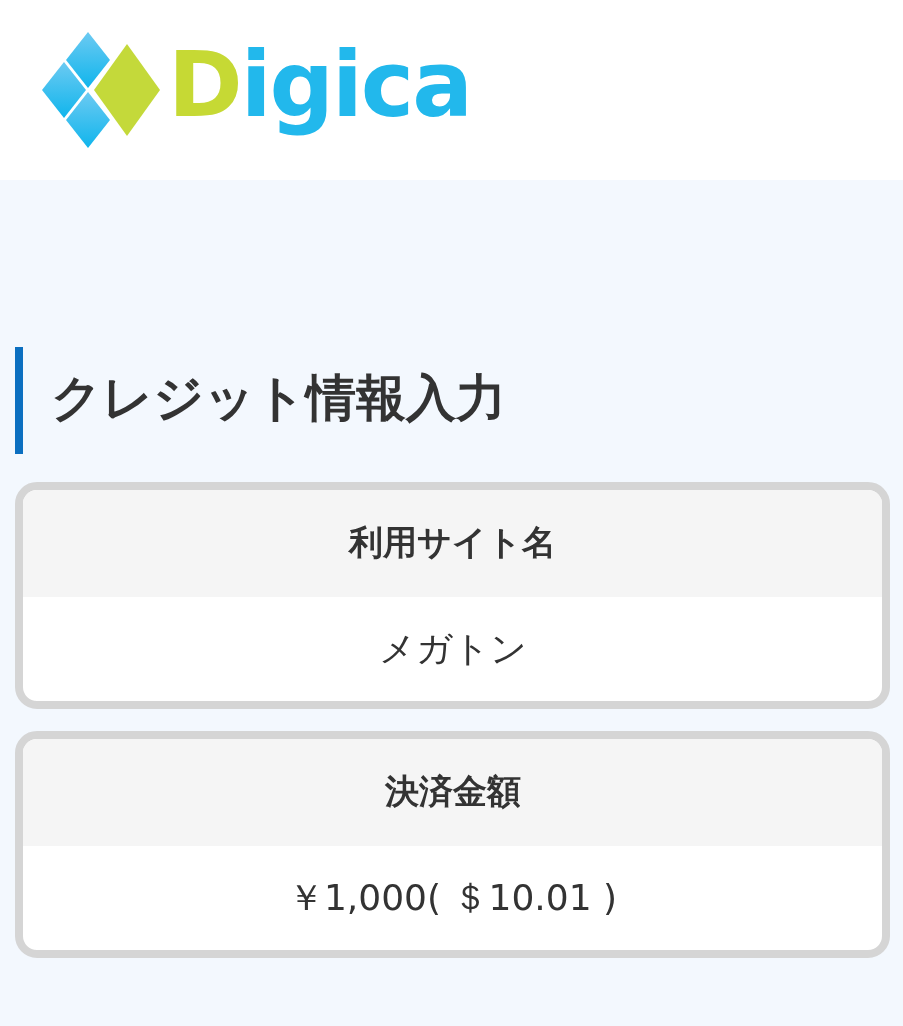 The height and width of the screenshot is (1026, 903). I want to click on page-heading: クレジット情報入力, so click(452, 400).